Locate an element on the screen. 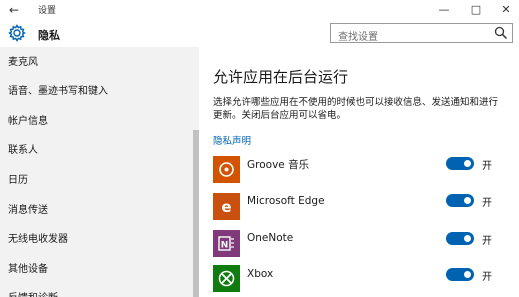 The width and height of the screenshot is (519, 297). search-icon is located at coordinates (501, 33).